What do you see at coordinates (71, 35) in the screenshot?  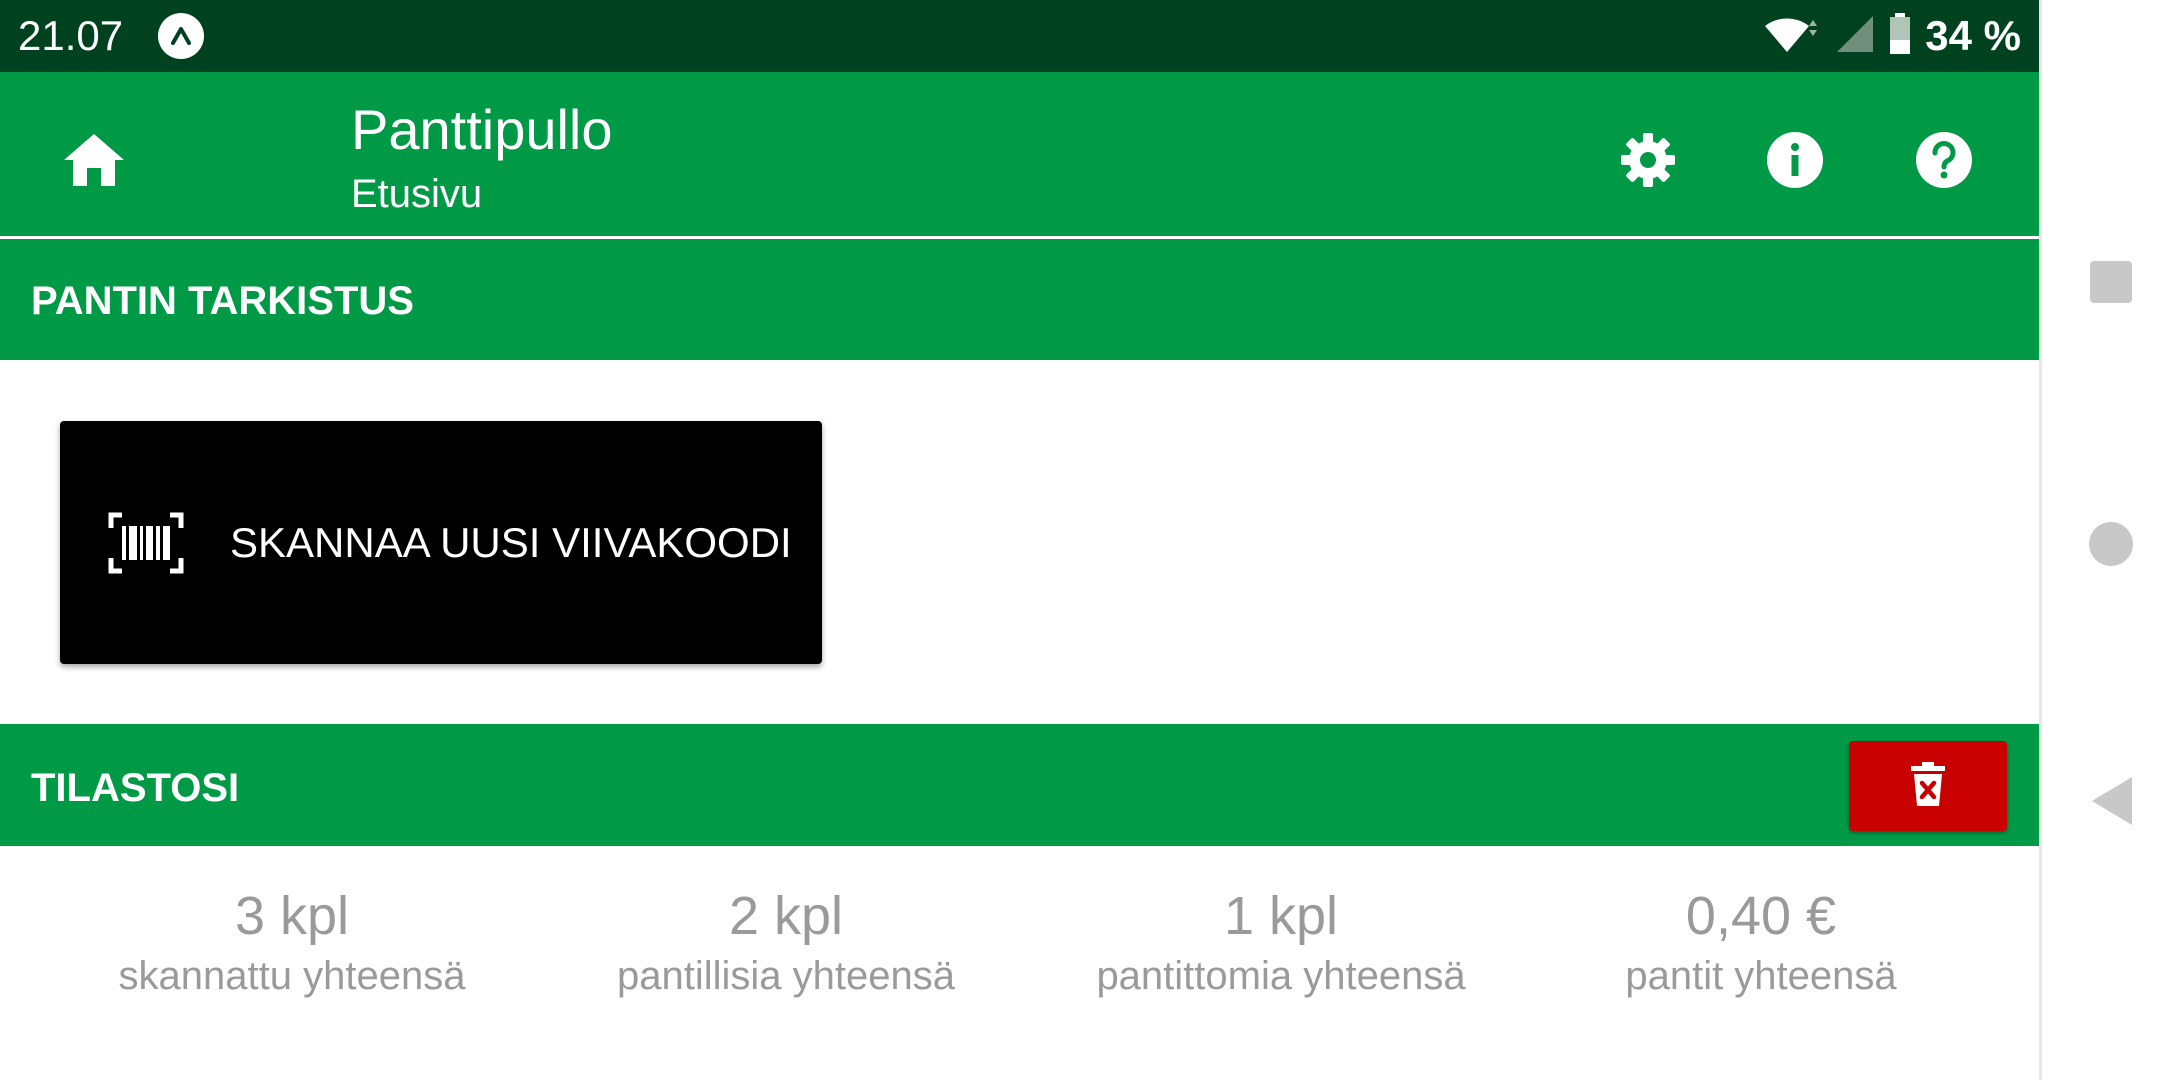 I see `status-time: 21.07` at bounding box center [71, 35].